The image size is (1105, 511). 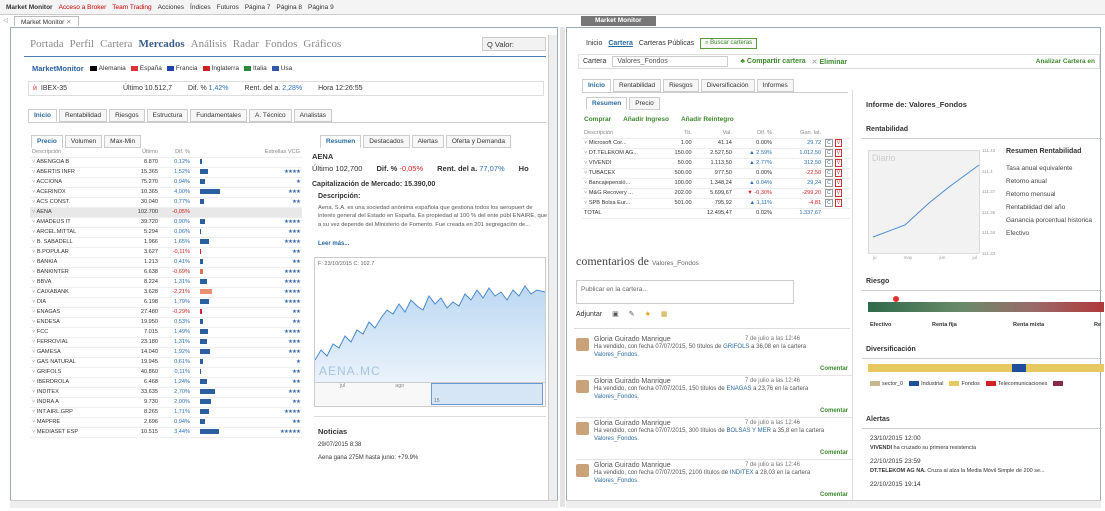 What do you see at coordinates (775, 85) in the screenshot?
I see `right-subtab-4: Informes` at bounding box center [775, 85].